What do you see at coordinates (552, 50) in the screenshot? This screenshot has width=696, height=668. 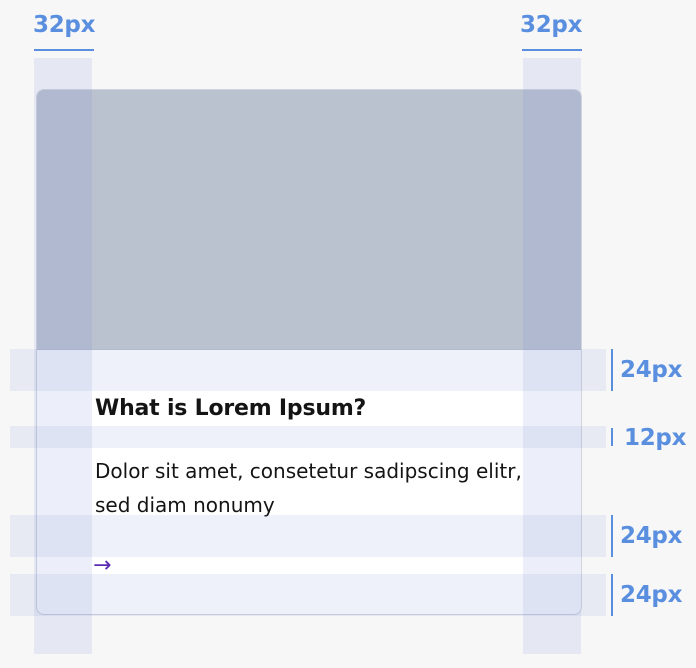 I see `right-padding-guide` at bounding box center [552, 50].